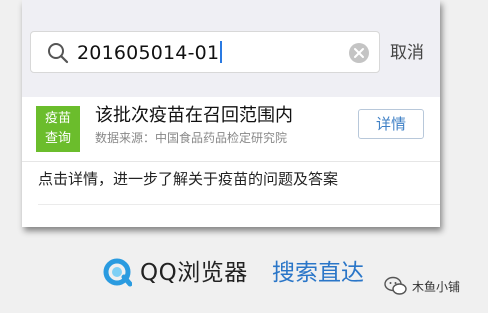  I want to click on watermark: 木鱼小铺, so click(422, 286).